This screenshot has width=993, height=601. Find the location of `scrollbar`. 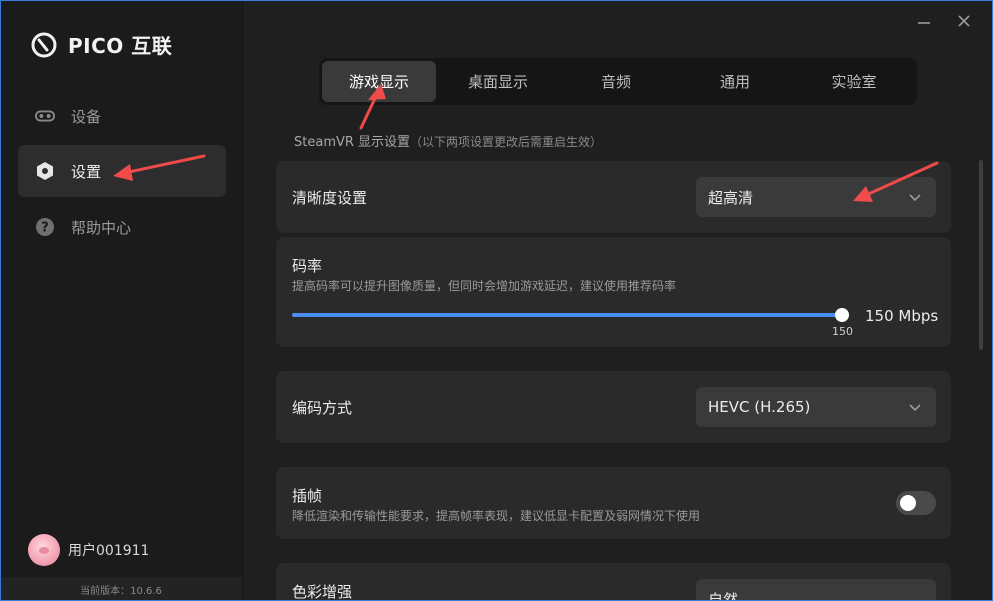

scrollbar is located at coordinates (981, 255).